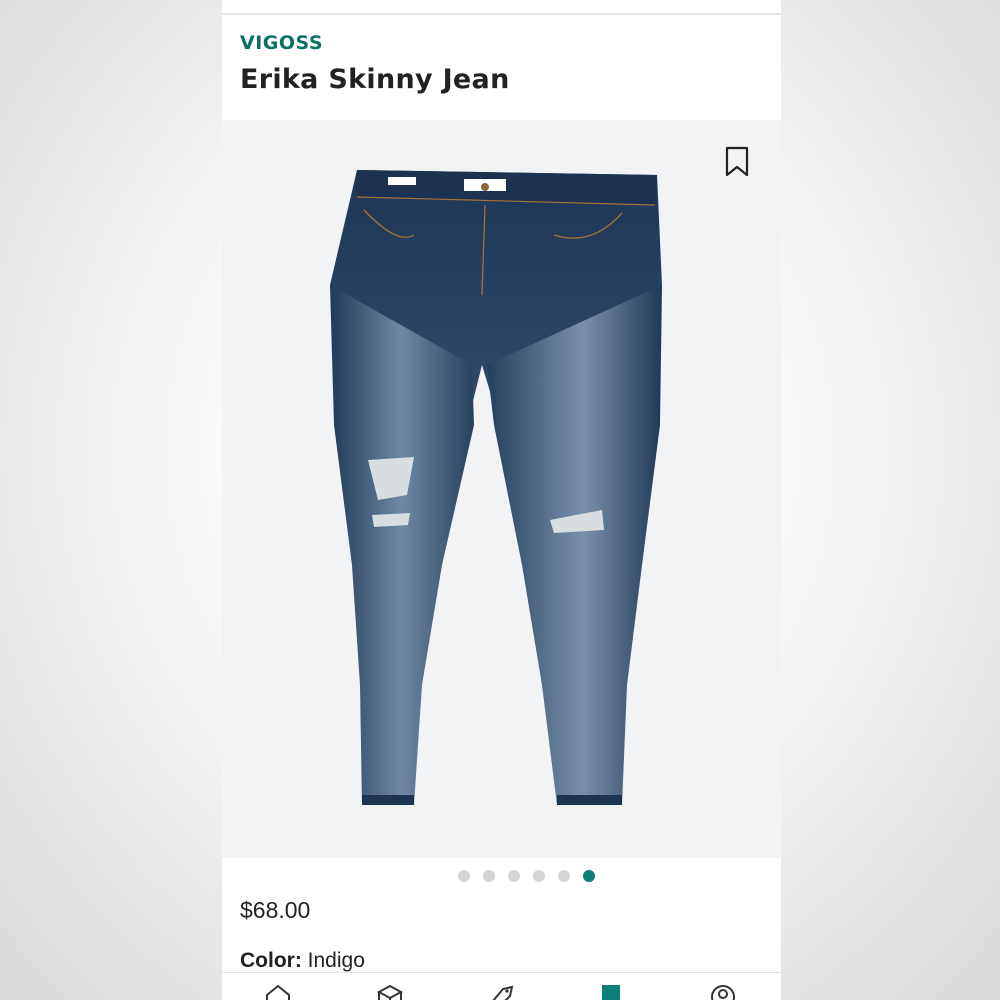  Describe the element at coordinates (336, 960) in the screenshot. I see `color-value: Indigo` at that location.